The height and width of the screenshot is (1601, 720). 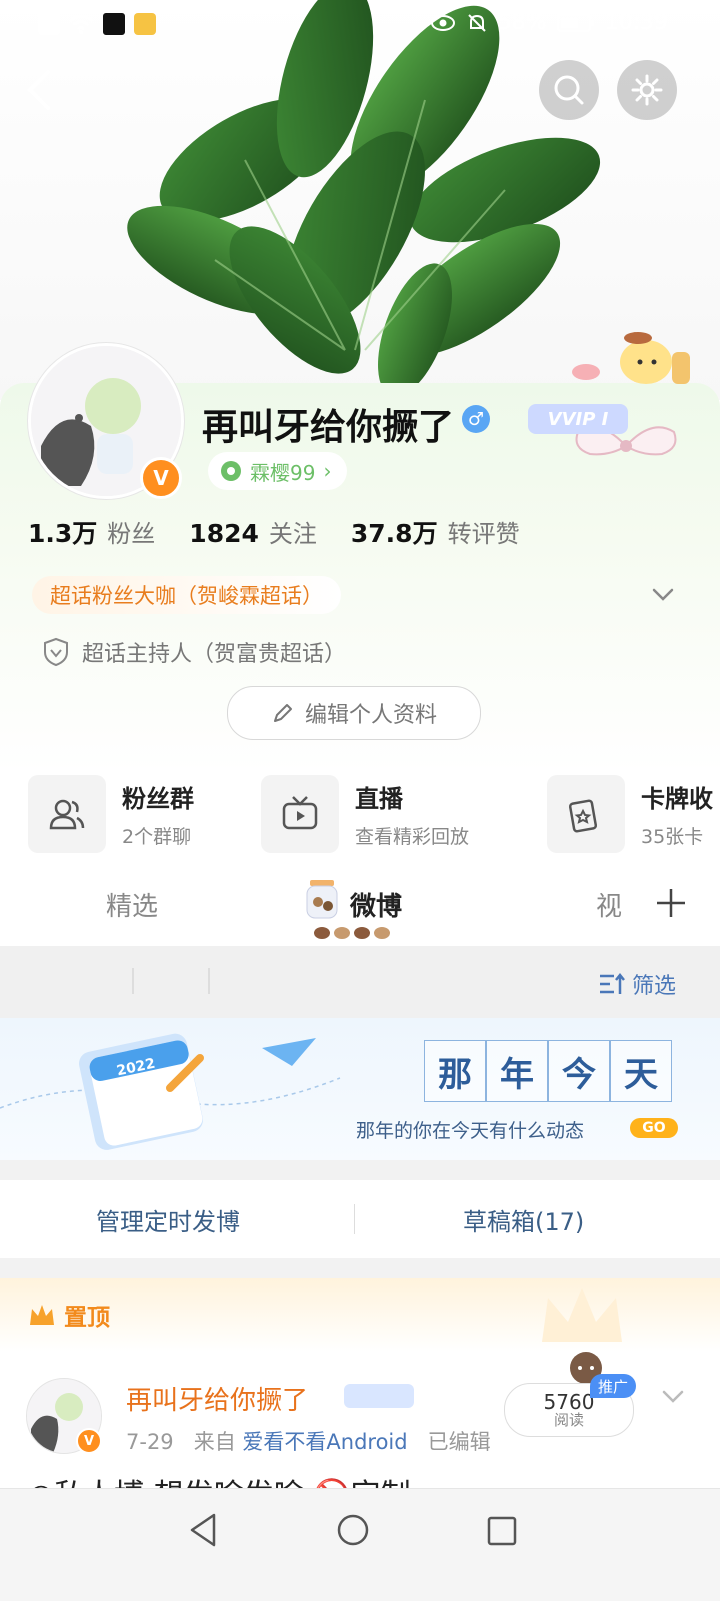 I want to click on pinned-label-text: 置顶, so click(x=87, y=1318).